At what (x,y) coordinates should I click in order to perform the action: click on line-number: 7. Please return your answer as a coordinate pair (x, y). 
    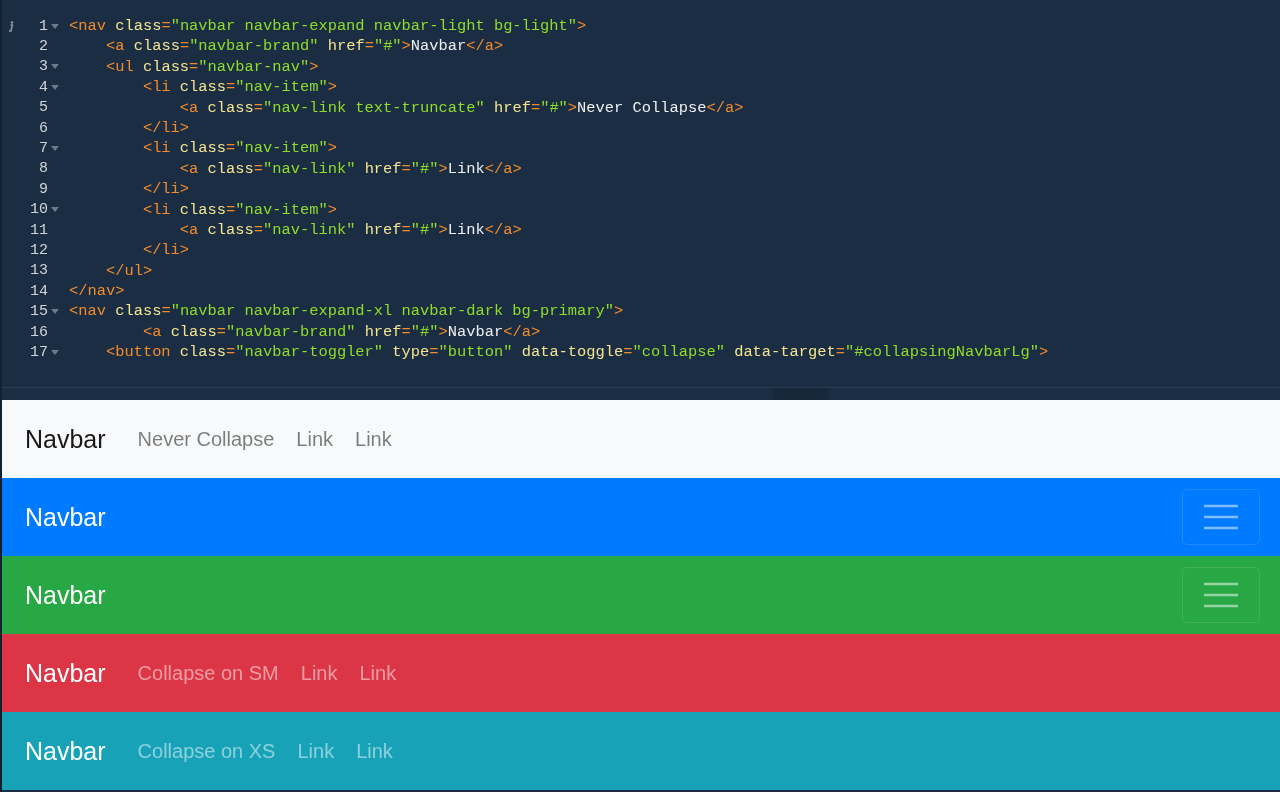
    Looking at the image, I should click on (43, 149).